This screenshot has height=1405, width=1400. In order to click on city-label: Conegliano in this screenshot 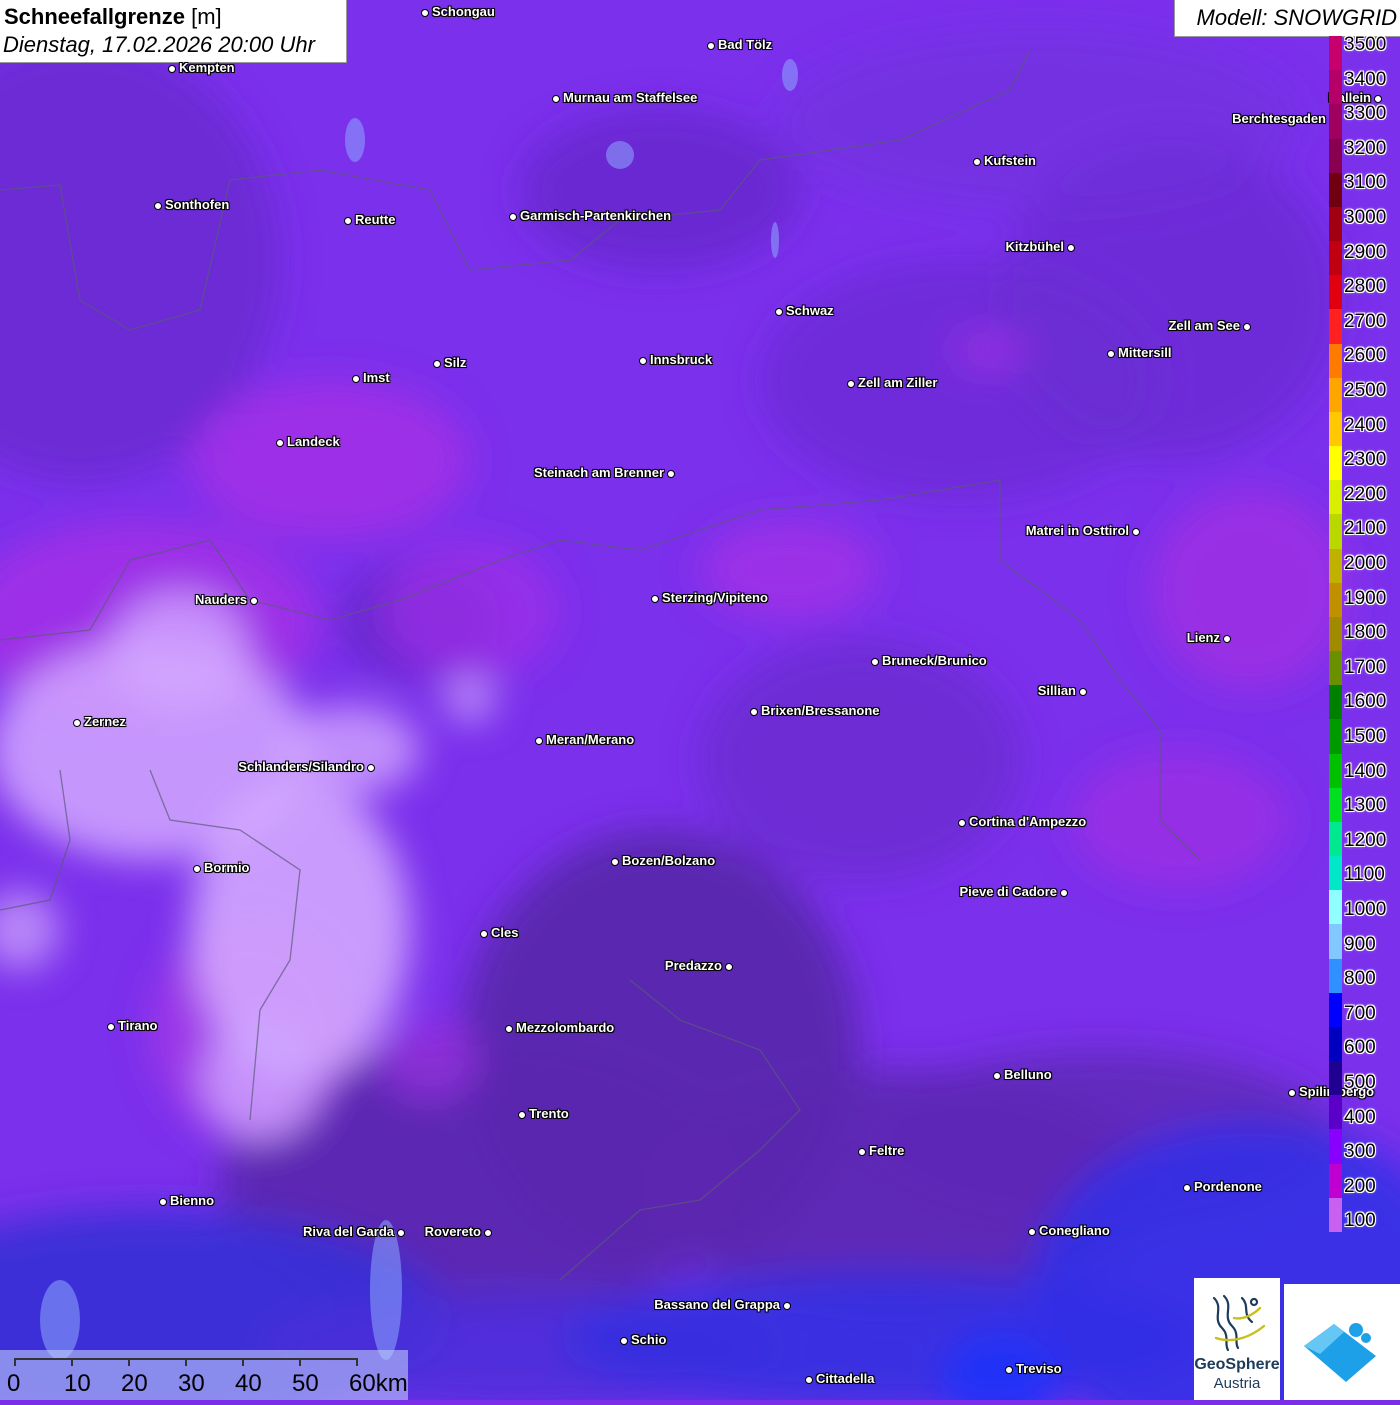, I will do `click(1074, 1230)`.